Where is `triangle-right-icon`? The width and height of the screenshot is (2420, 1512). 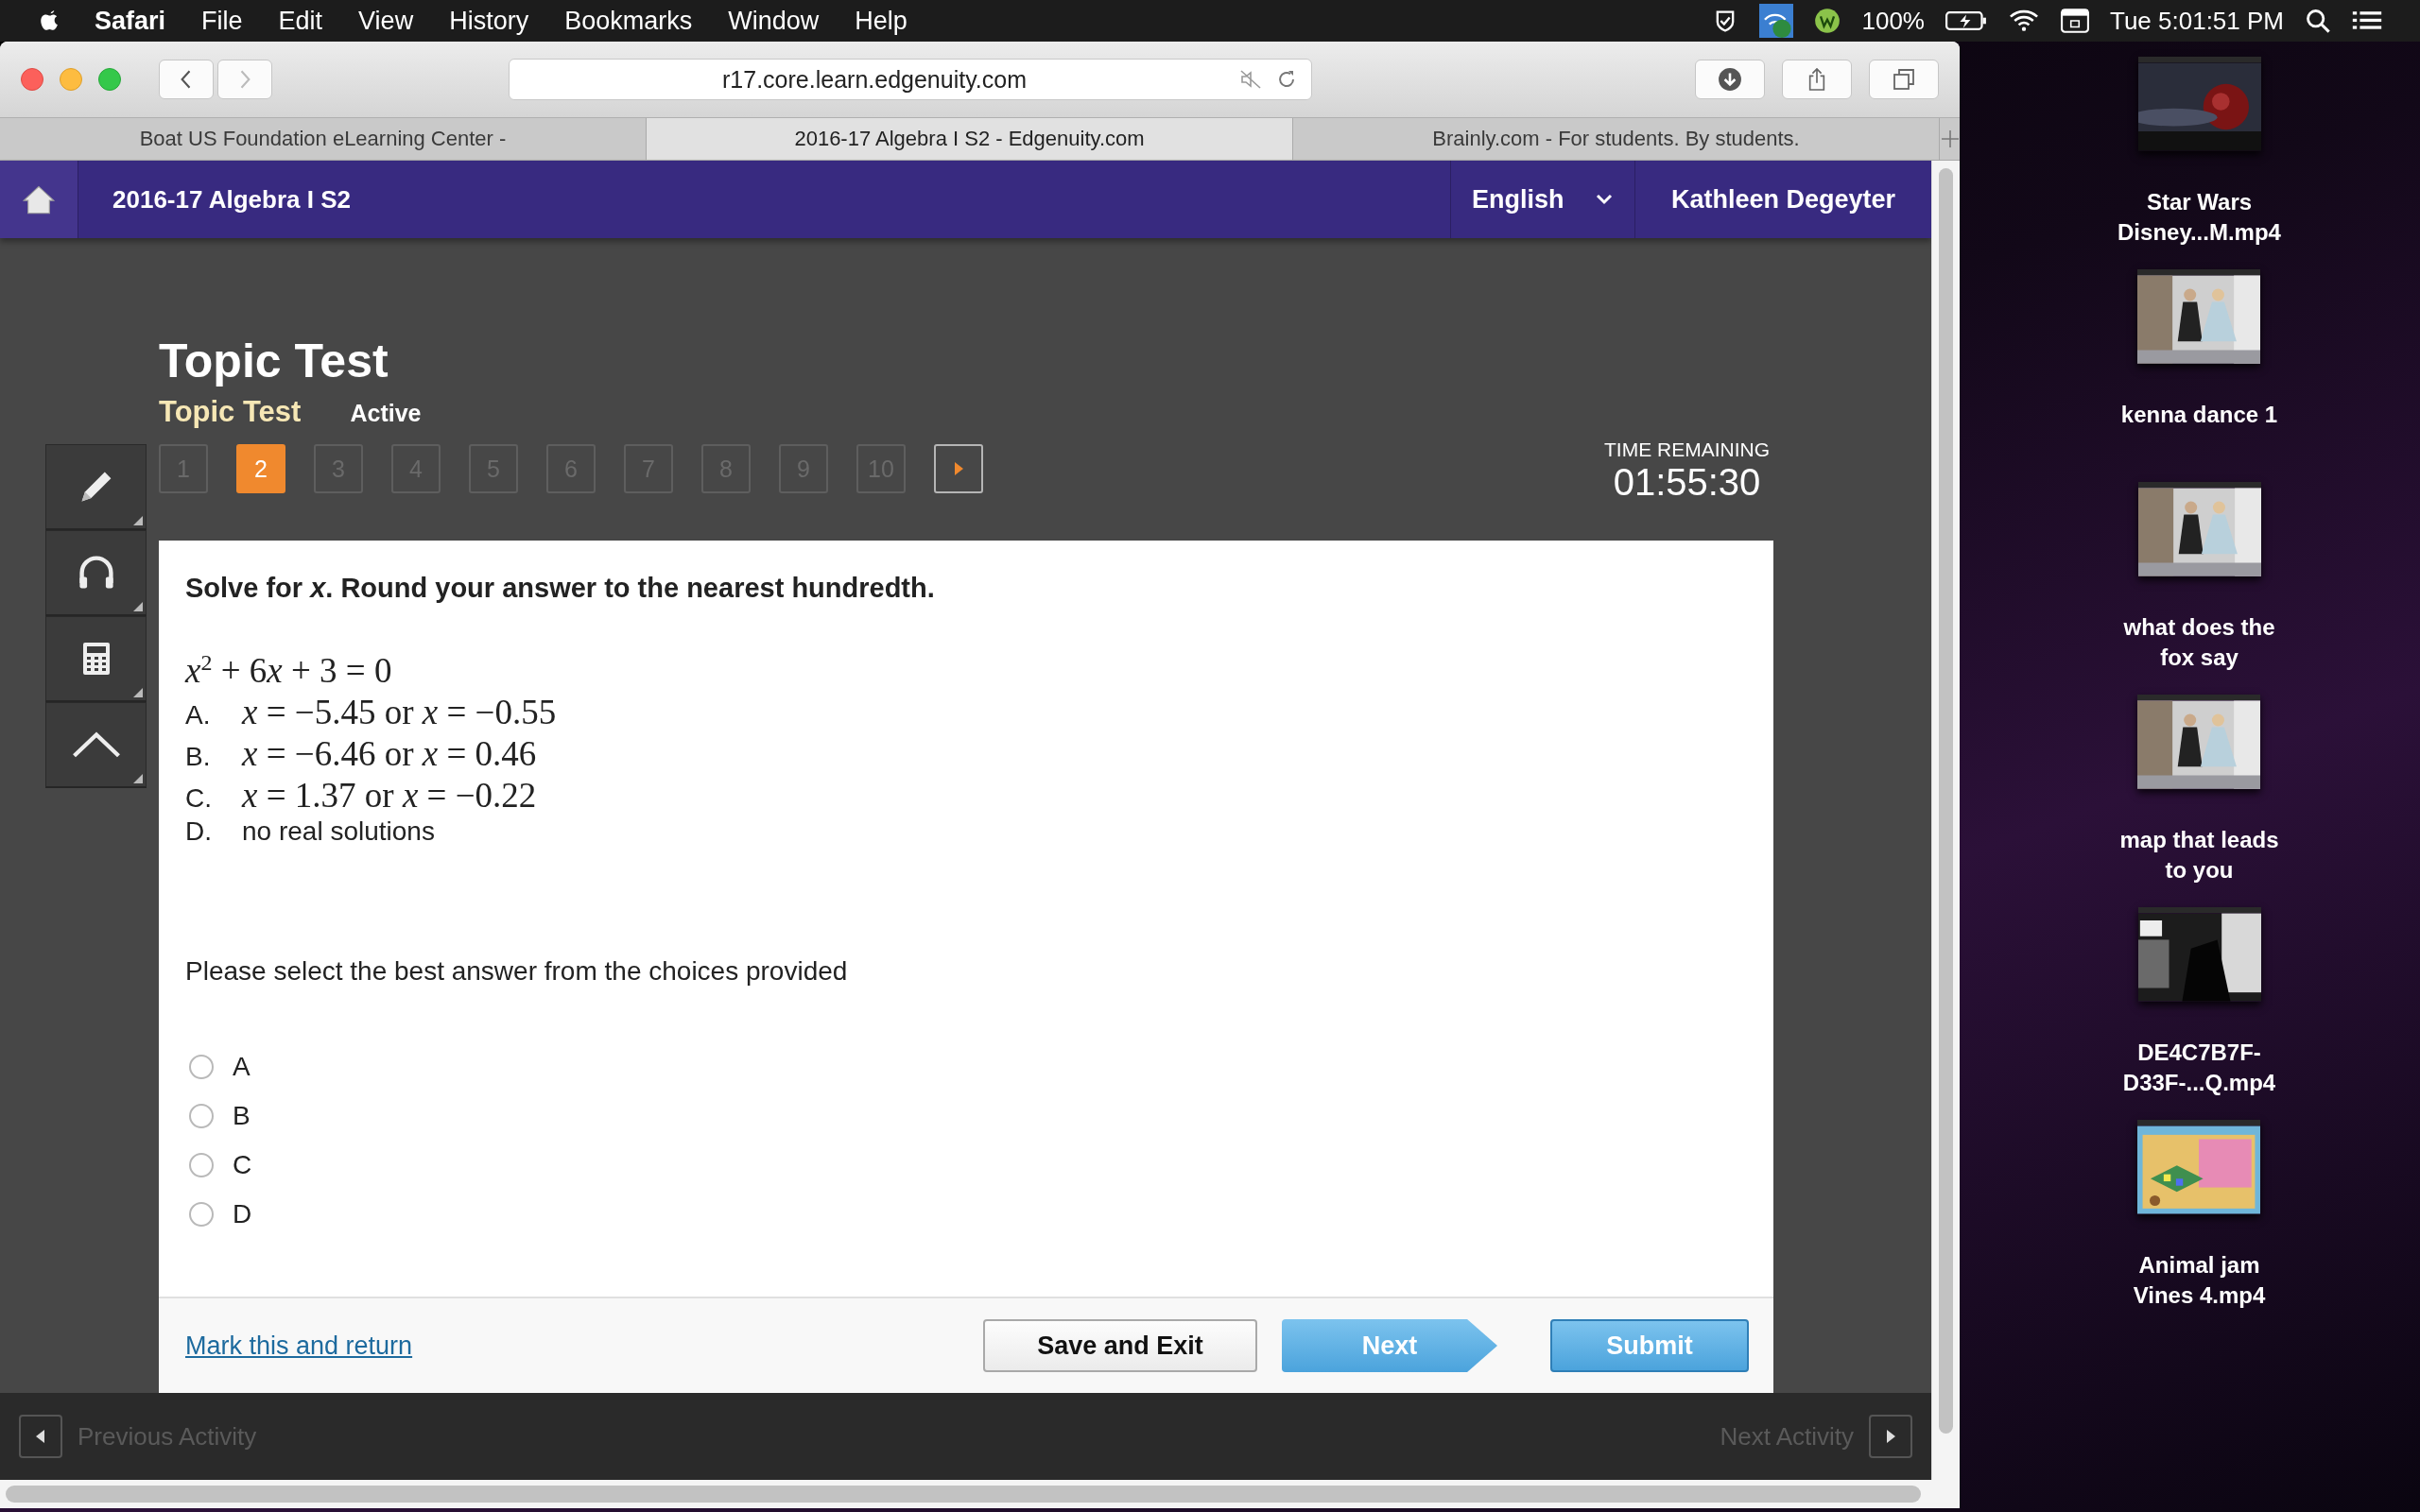 triangle-right-icon is located at coordinates (1890, 1436).